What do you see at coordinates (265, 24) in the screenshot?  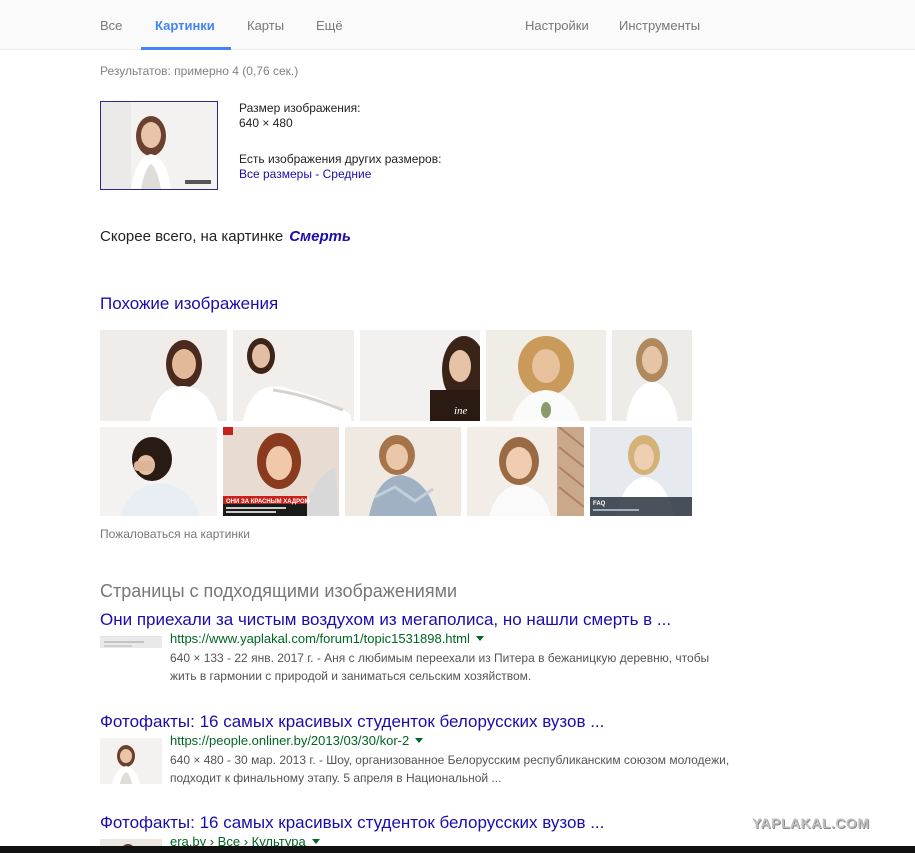 I see `tab-maps: Карты` at bounding box center [265, 24].